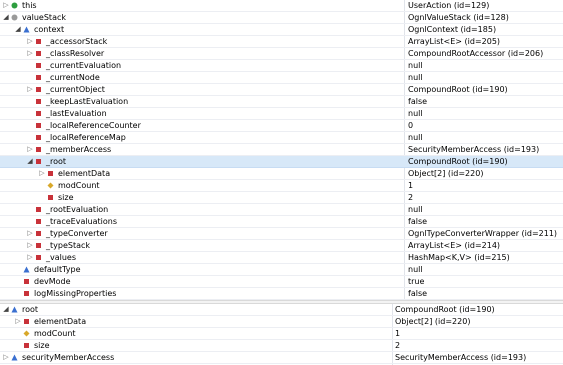  Describe the element at coordinates (454, 245) in the screenshot. I see `variable-value: ArrayList<E> (id=214)` at that location.